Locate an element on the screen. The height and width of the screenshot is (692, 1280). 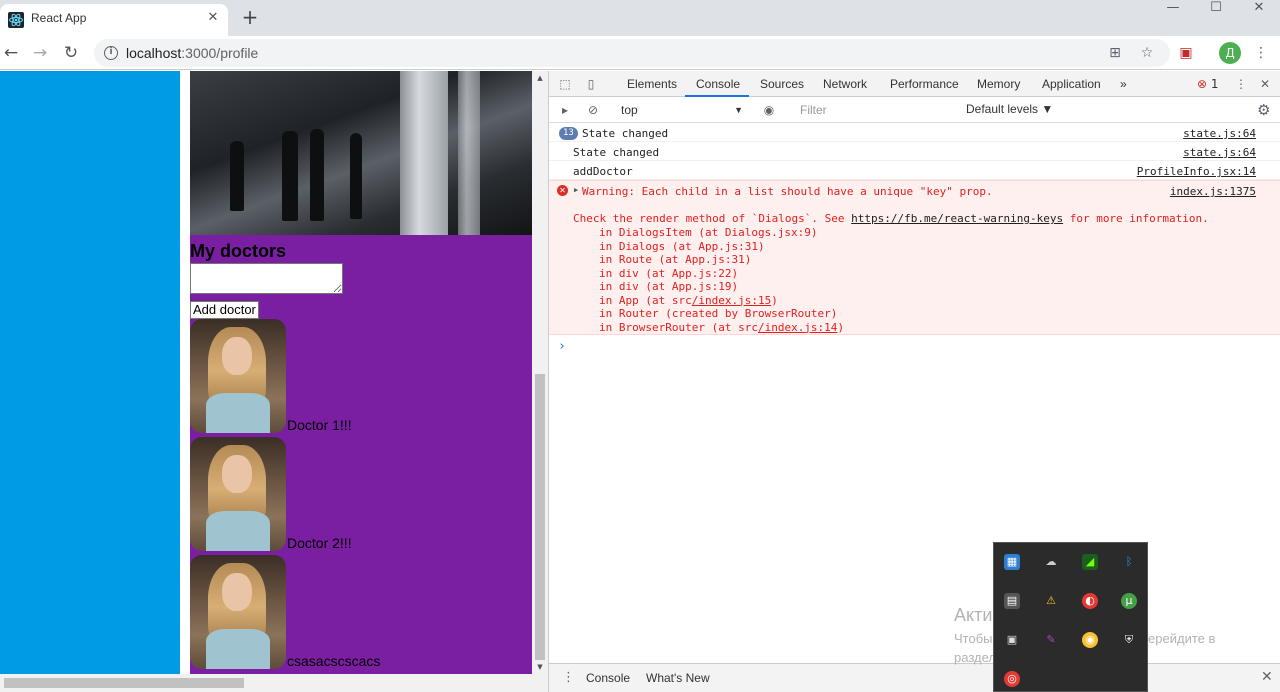
reload-icon: ↻ is located at coordinates (71, 53).